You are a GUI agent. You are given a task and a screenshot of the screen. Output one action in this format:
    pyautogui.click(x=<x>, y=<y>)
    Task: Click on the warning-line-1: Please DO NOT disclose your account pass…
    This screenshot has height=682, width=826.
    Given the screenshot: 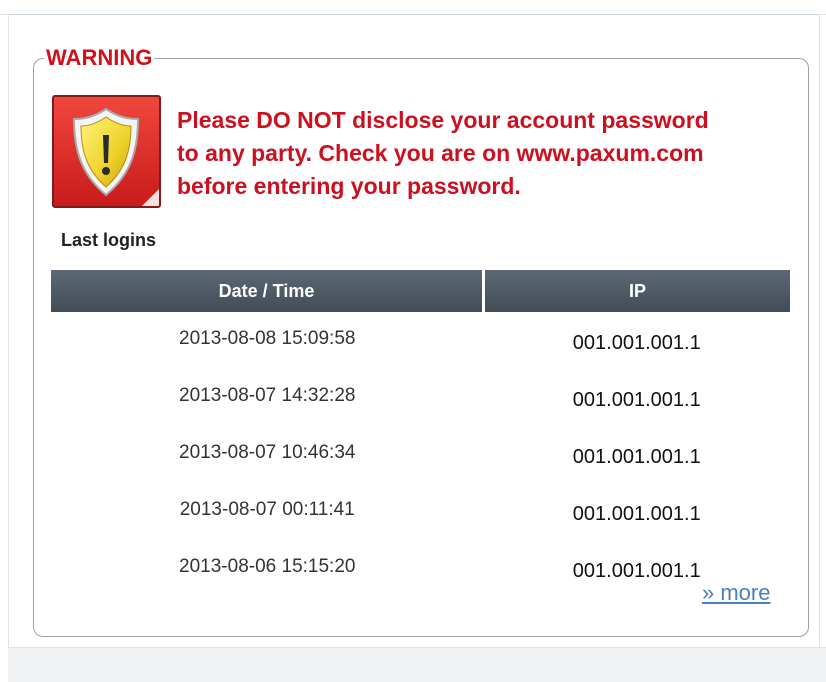 What is the action you would take?
    pyautogui.click(x=443, y=120)
    